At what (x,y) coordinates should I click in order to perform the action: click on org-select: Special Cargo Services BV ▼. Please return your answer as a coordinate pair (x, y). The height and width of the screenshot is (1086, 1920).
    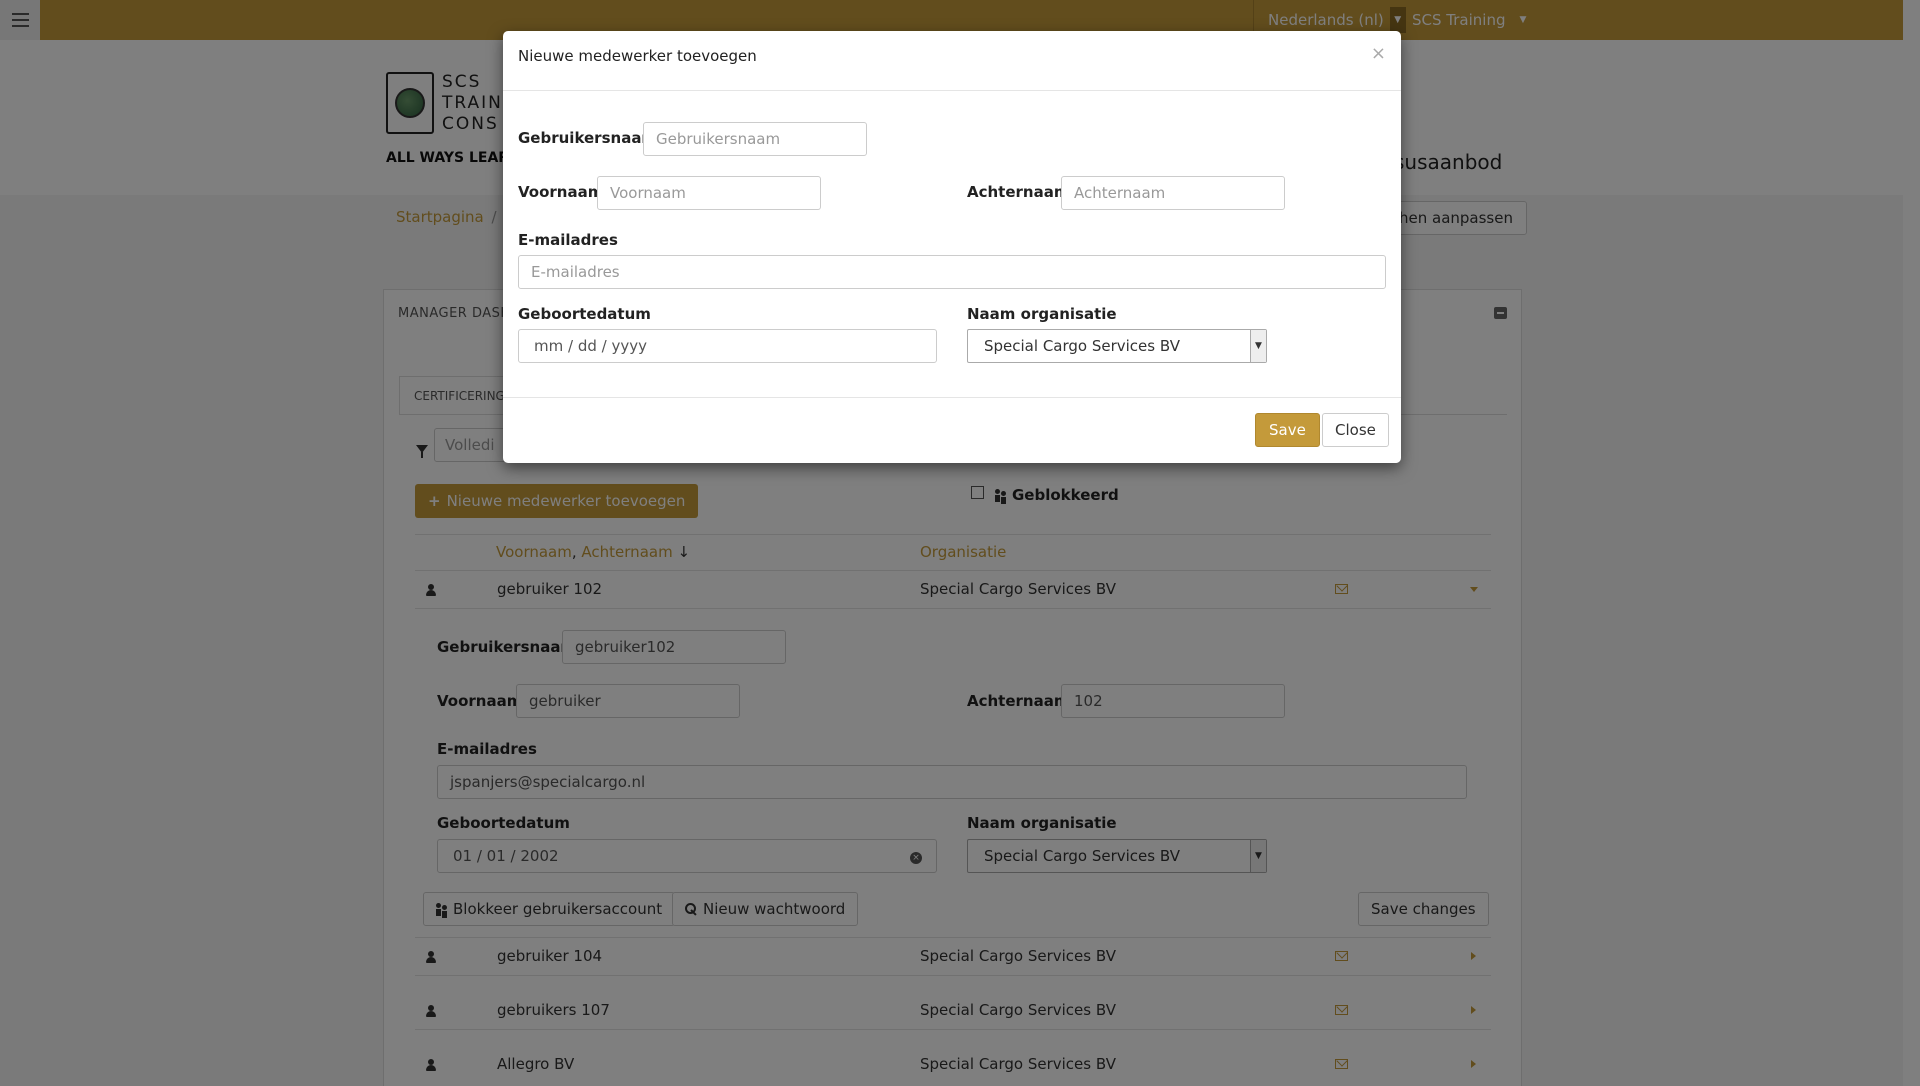
    Looking at the image, I should click on (1117, 346).